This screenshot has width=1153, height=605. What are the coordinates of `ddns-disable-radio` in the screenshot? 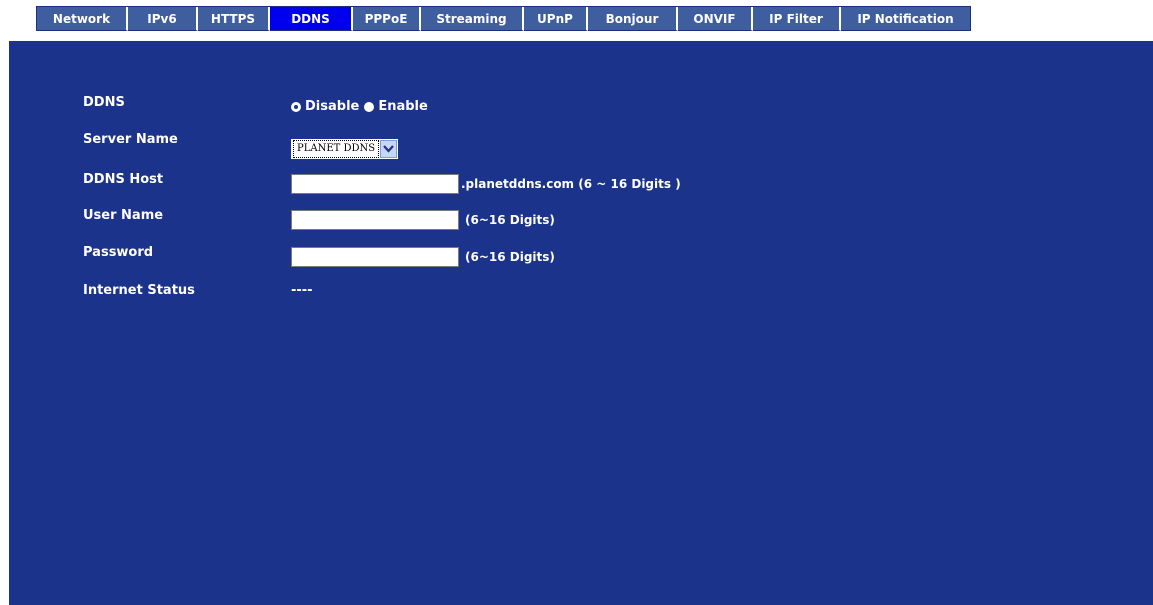 It's located at (296, 106).